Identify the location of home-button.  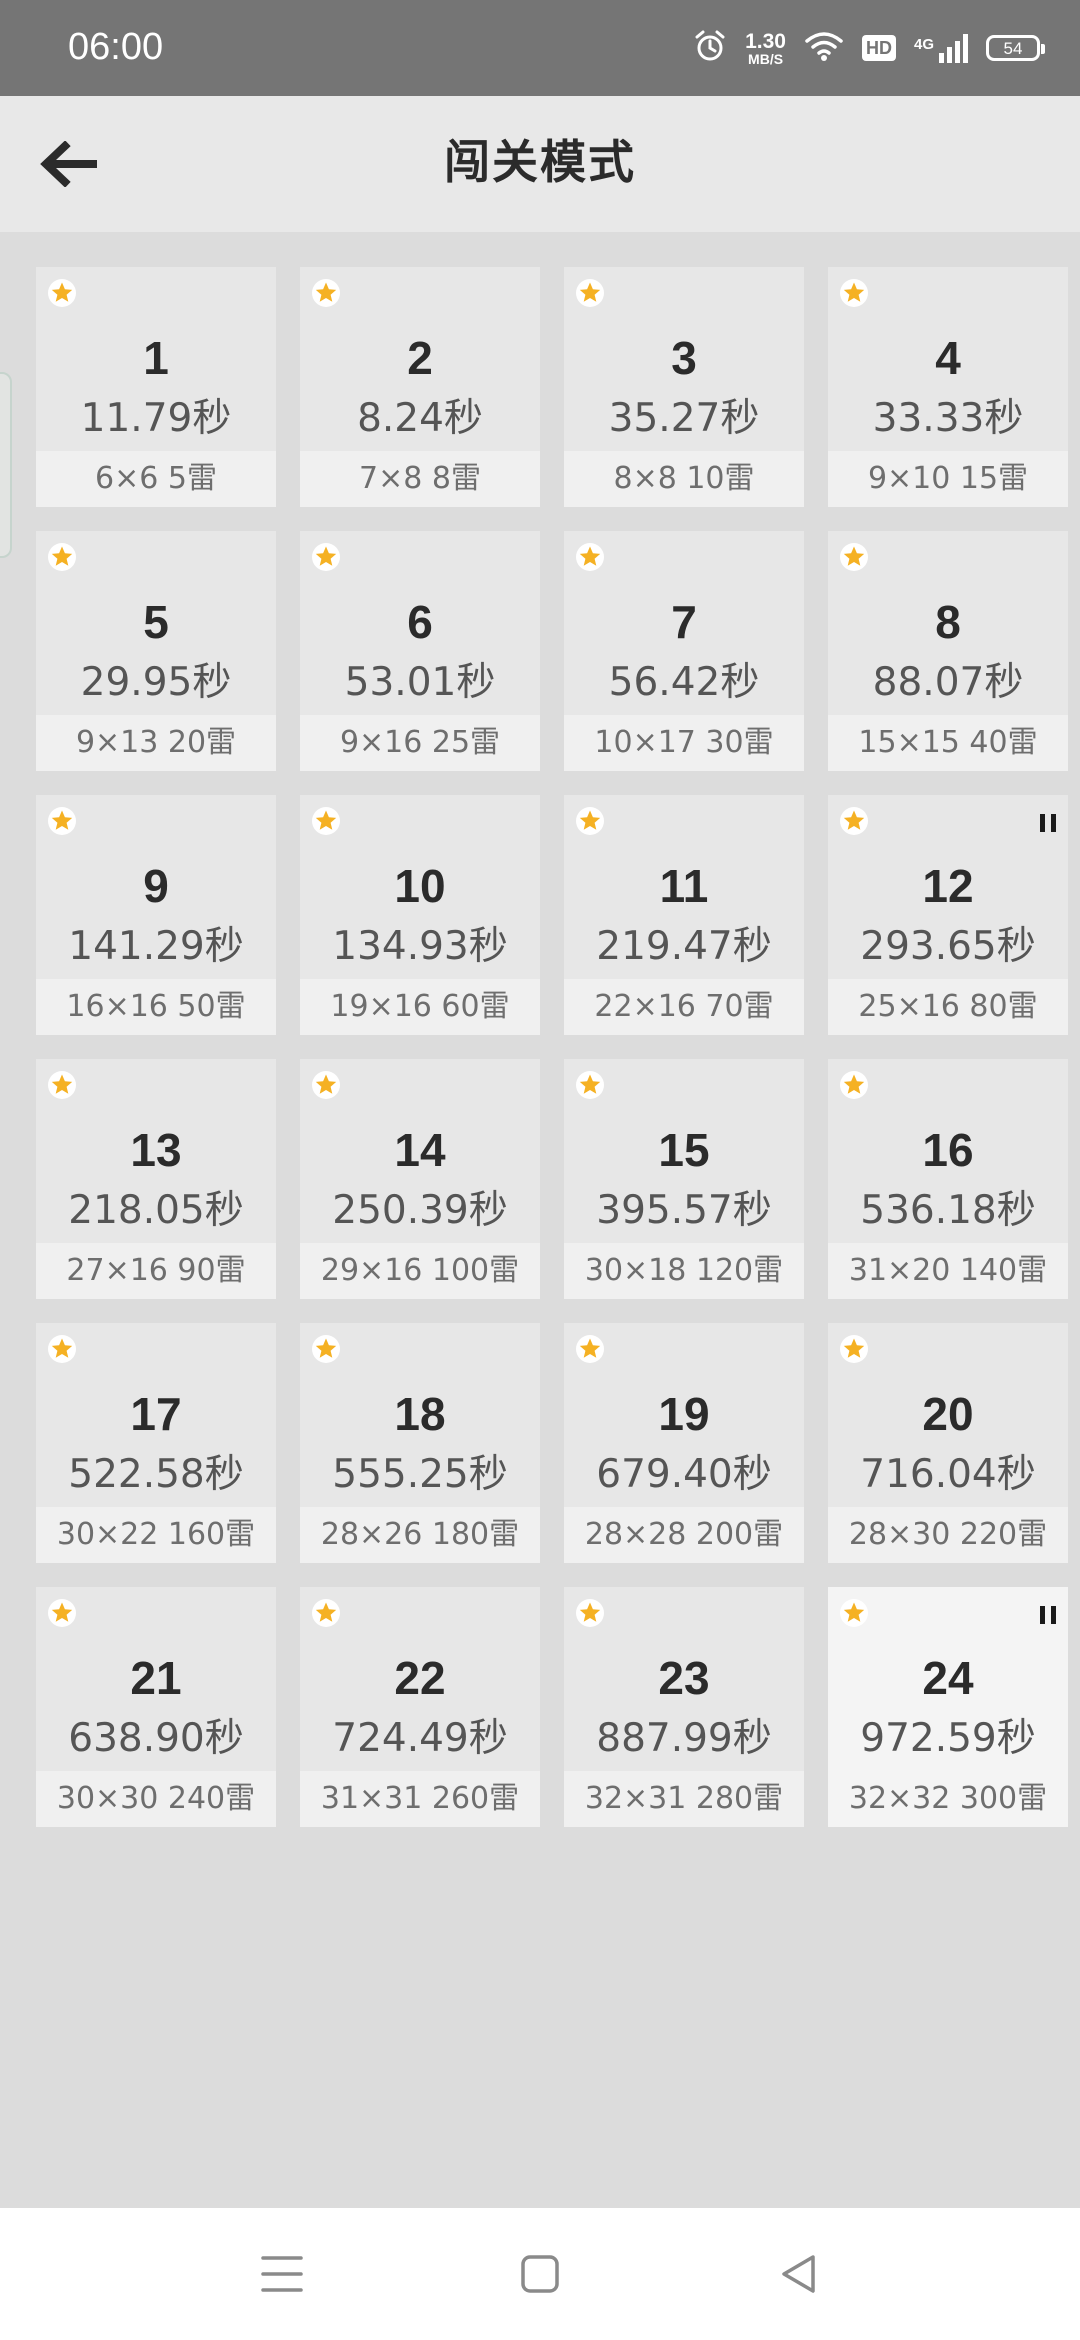
(540, 2274).